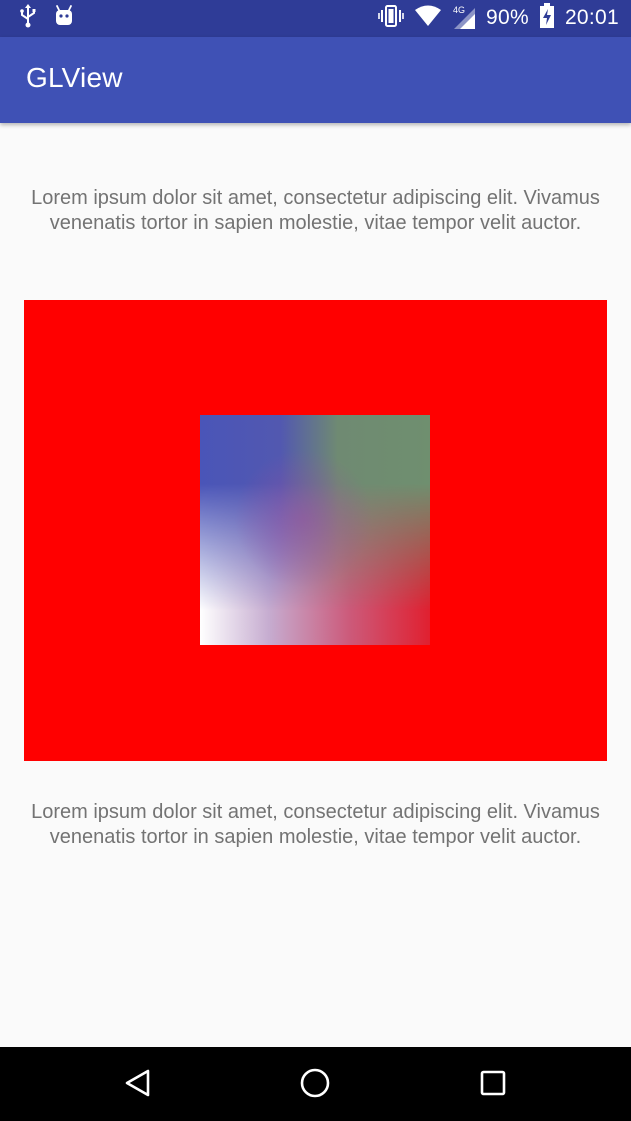  I want to click on navigation-bar, so click(315, 1084).